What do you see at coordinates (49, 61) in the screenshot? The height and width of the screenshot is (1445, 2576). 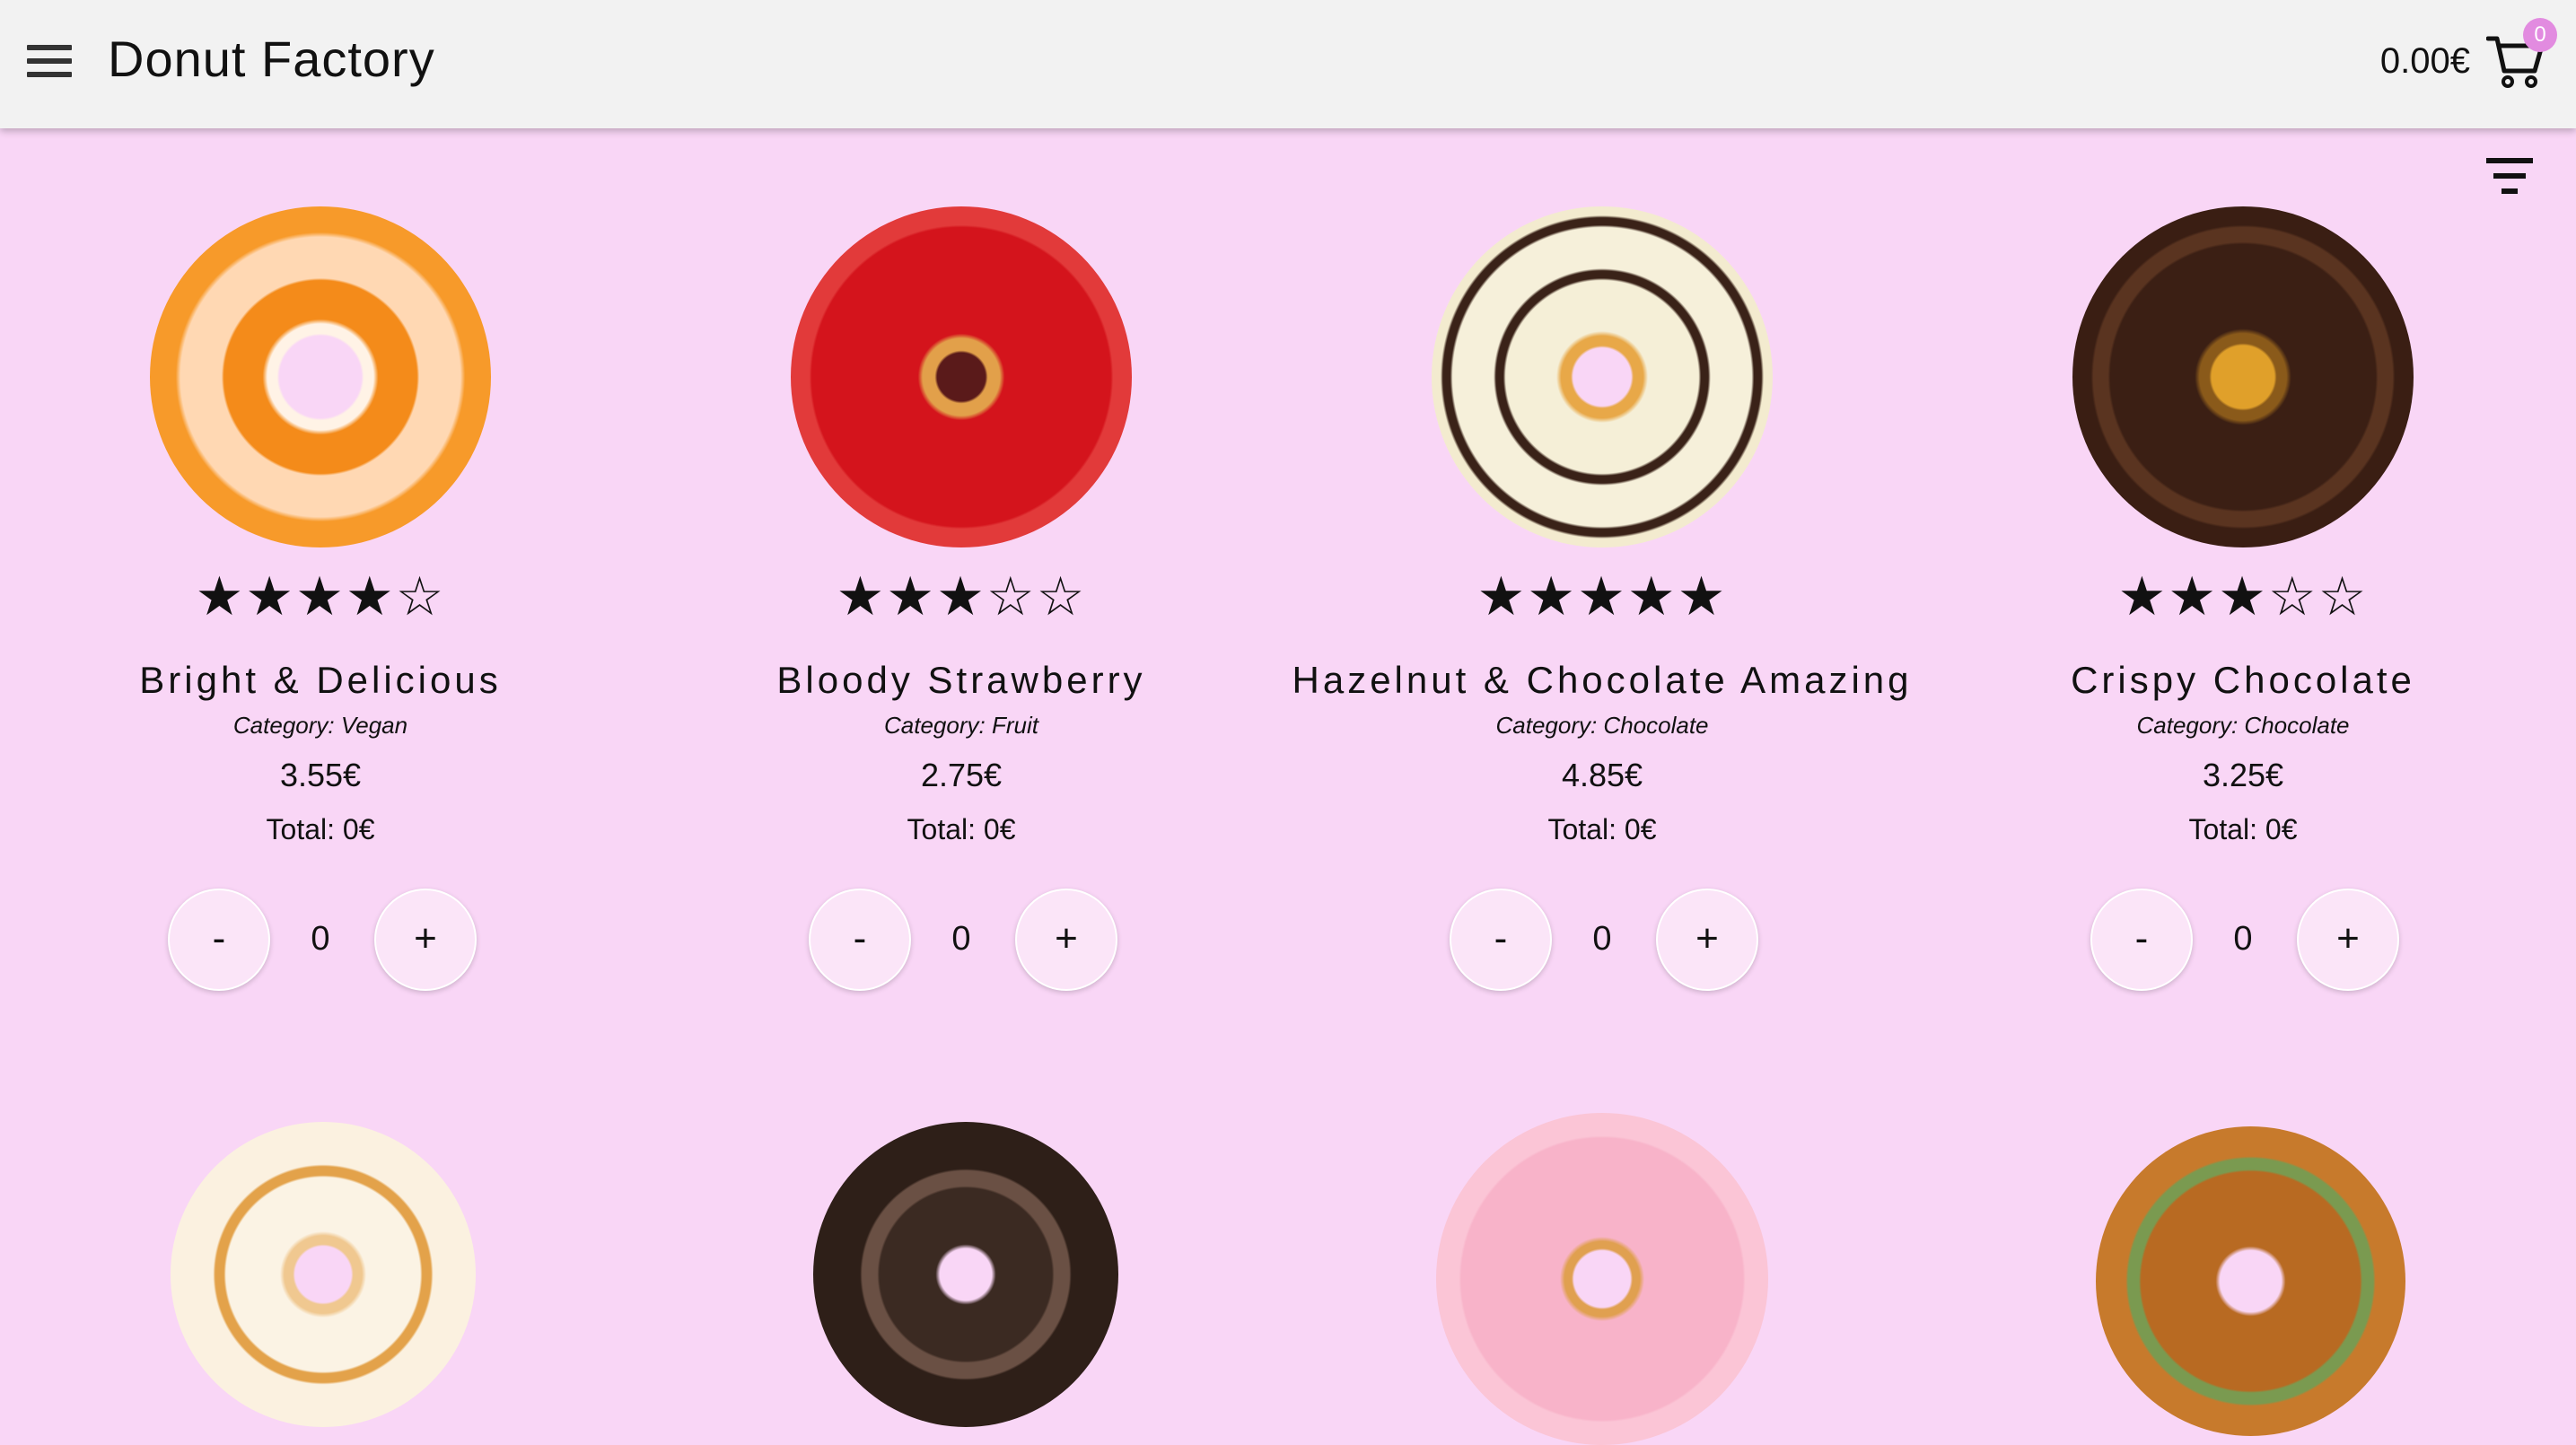 I see `menu-icon` at bounding box center [49, 61].